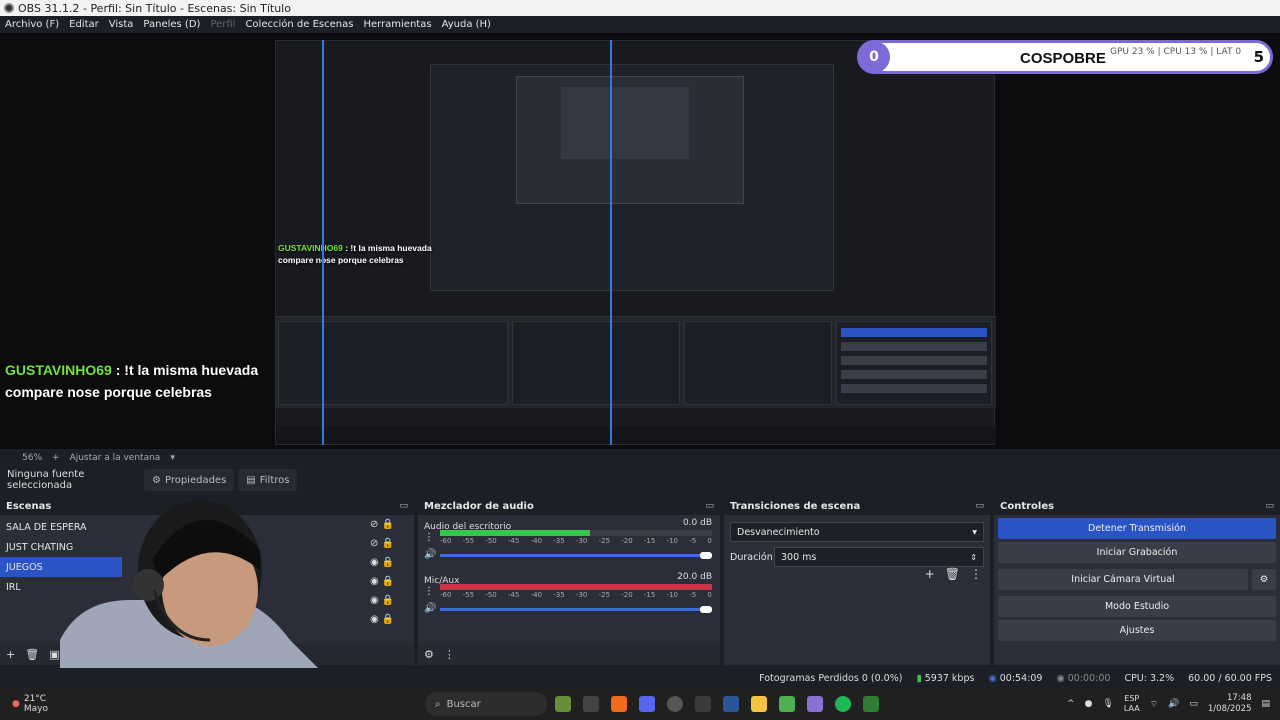 The width and height of the screenshot is (1280, 720). What do you see at coordinates (486, 704) in the screenshot?
I see `taskbar-search: ⌕ Buscar` at bounding box center [486, 704].